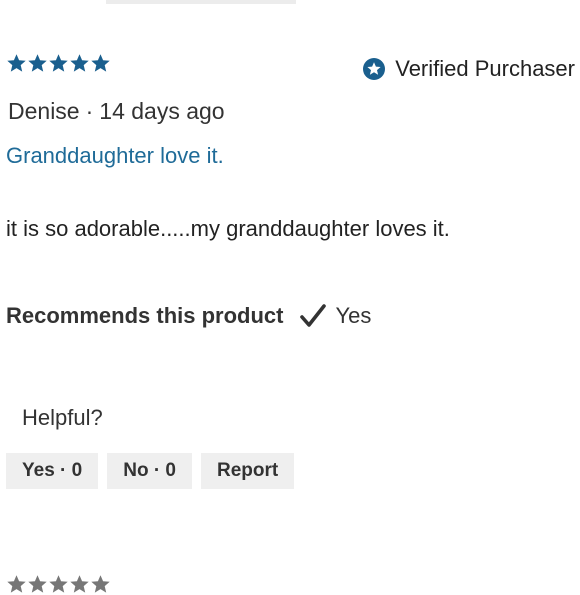  Describe the element at coordinates (62, 417) in the screenshot. I see `helpful-label: Helpful?` at that location.